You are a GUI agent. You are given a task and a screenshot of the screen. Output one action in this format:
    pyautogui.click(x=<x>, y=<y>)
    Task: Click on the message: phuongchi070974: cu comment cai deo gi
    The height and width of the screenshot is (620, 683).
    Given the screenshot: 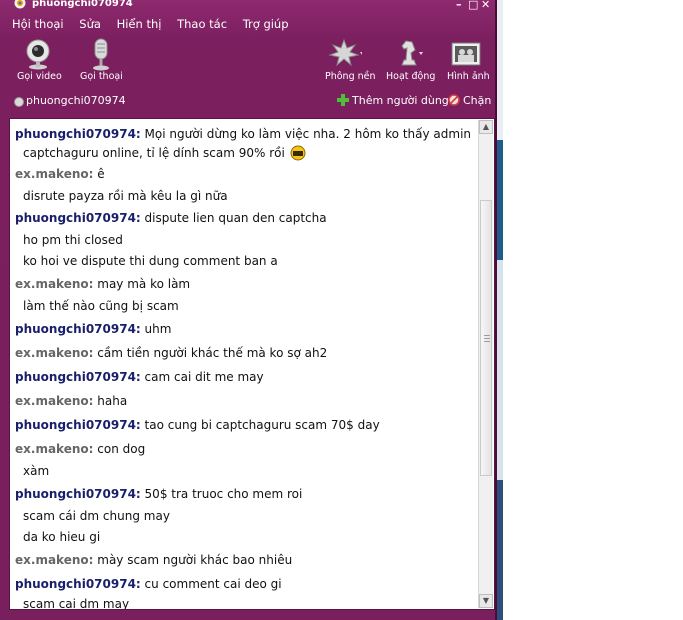 What is the action you would take?
    pyautogui.click(x=245, y=587)
    